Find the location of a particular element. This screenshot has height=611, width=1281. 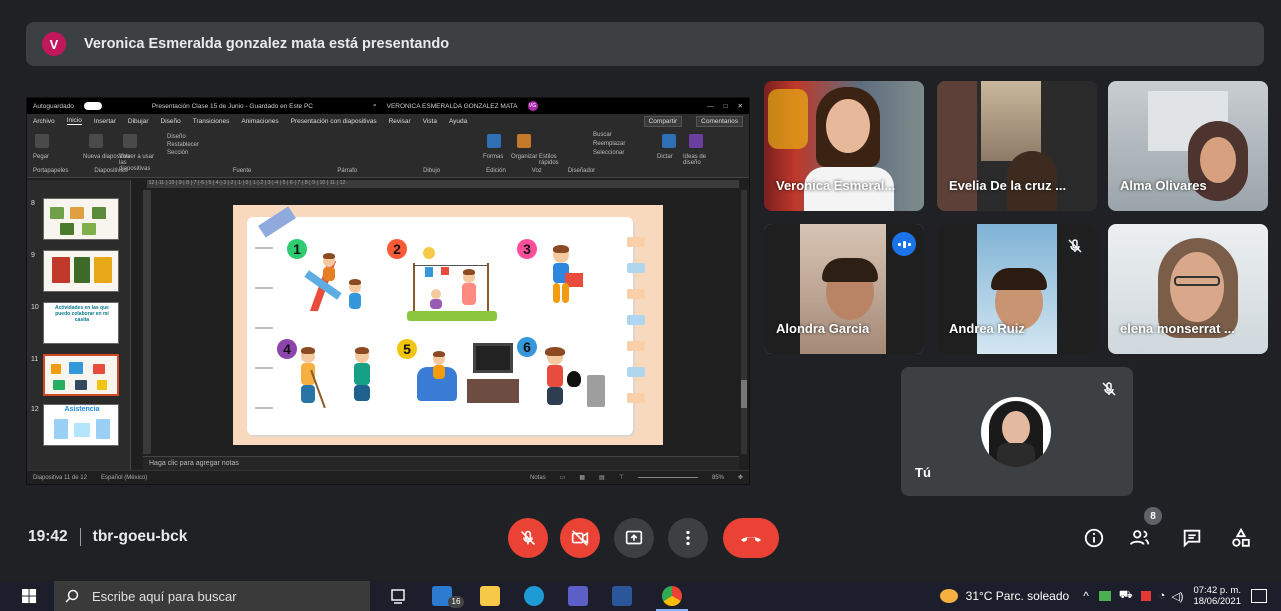

meeting-details-button is located at coordinates (1094, 538).